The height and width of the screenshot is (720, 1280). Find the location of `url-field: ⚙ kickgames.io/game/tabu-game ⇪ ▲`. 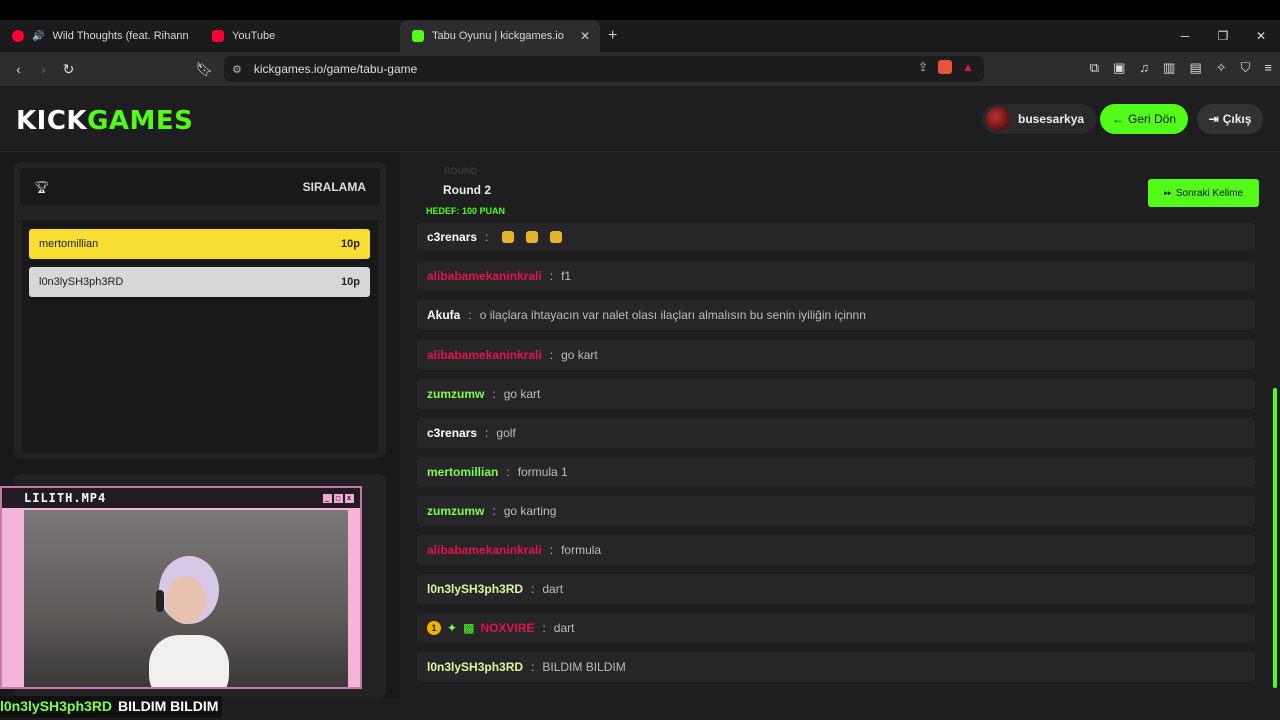

url-field: ⚙ kickgames.io/game/tabu-game ⇪ ▲ is located at coordinates (604, 69).